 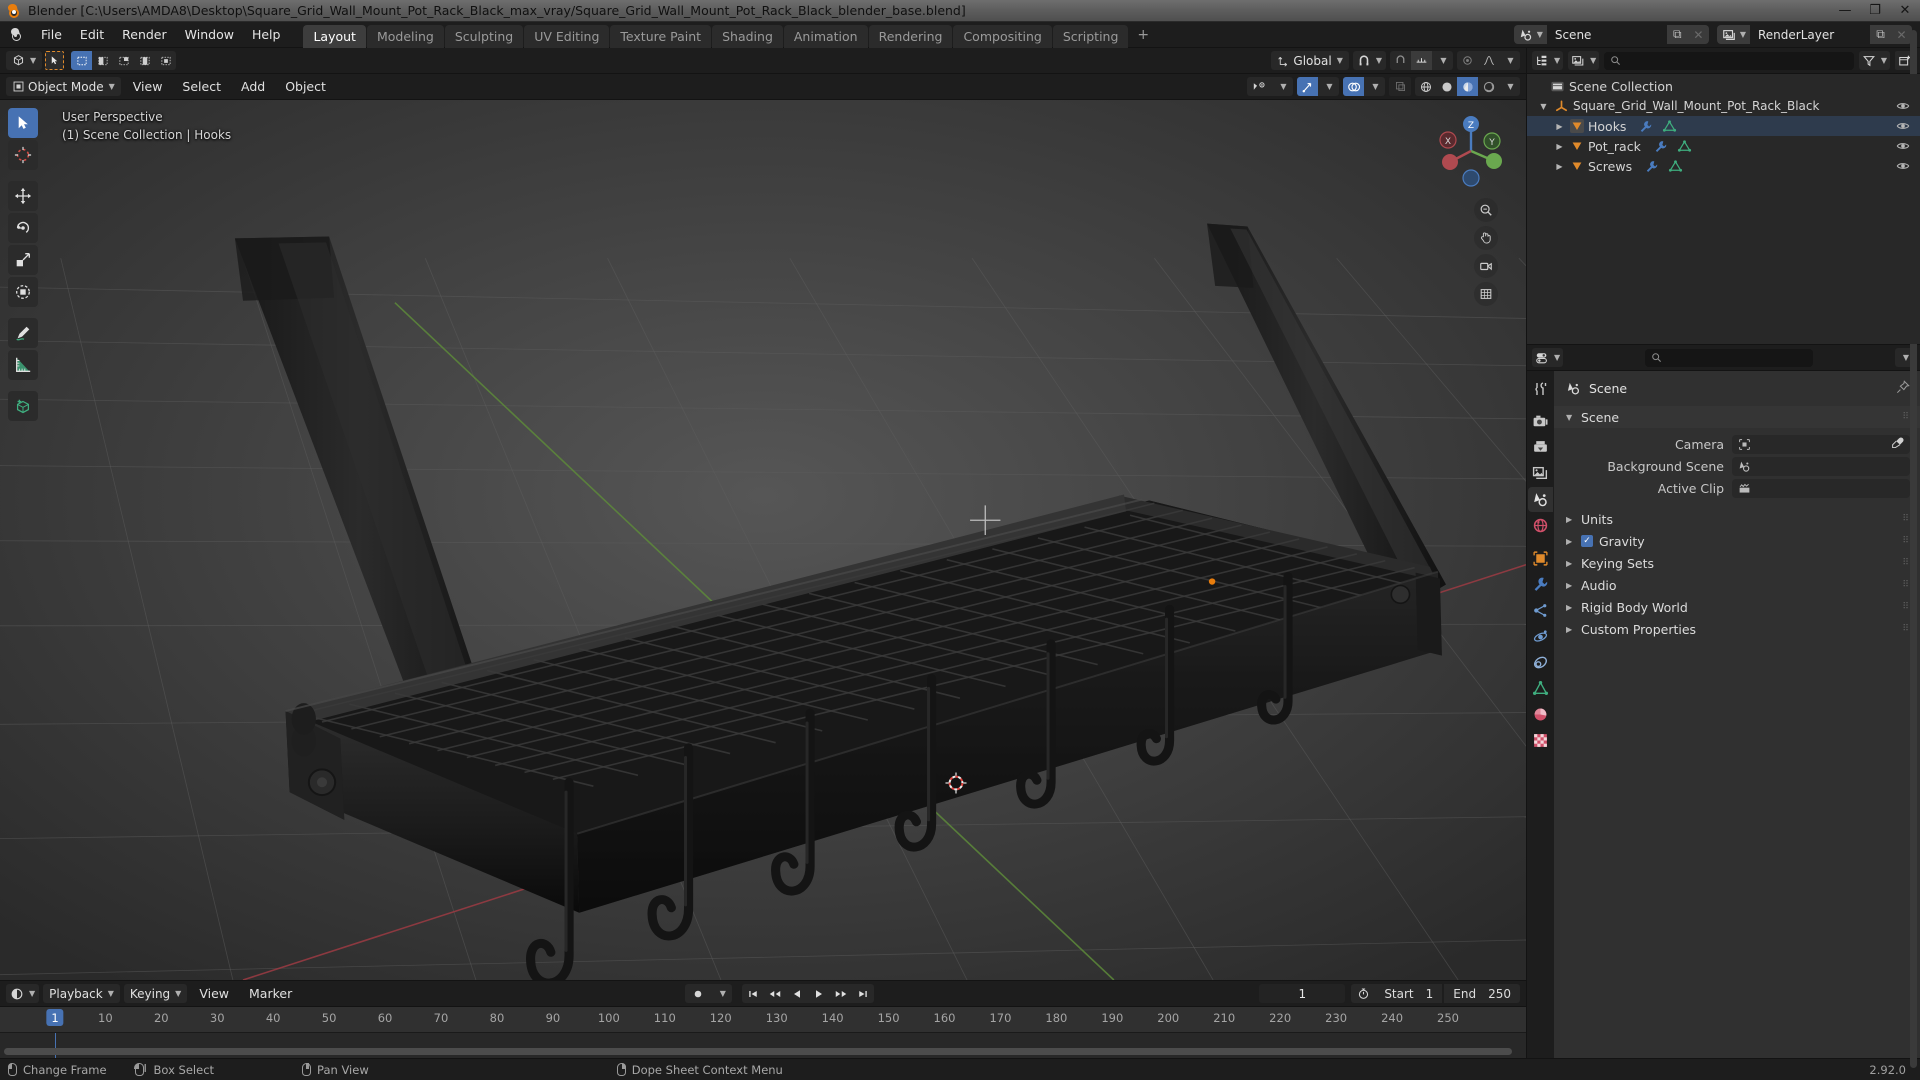 What do you see at coordinates (1905, 10) in the screenshot?
I see `close-button: ✕` at bounding box center [1905, 10].